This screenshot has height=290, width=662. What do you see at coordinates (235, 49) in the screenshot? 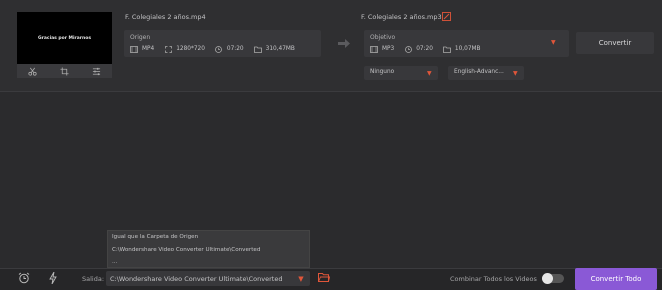
I see `origin-duration: 07:20` at bounding box center [235, 49].